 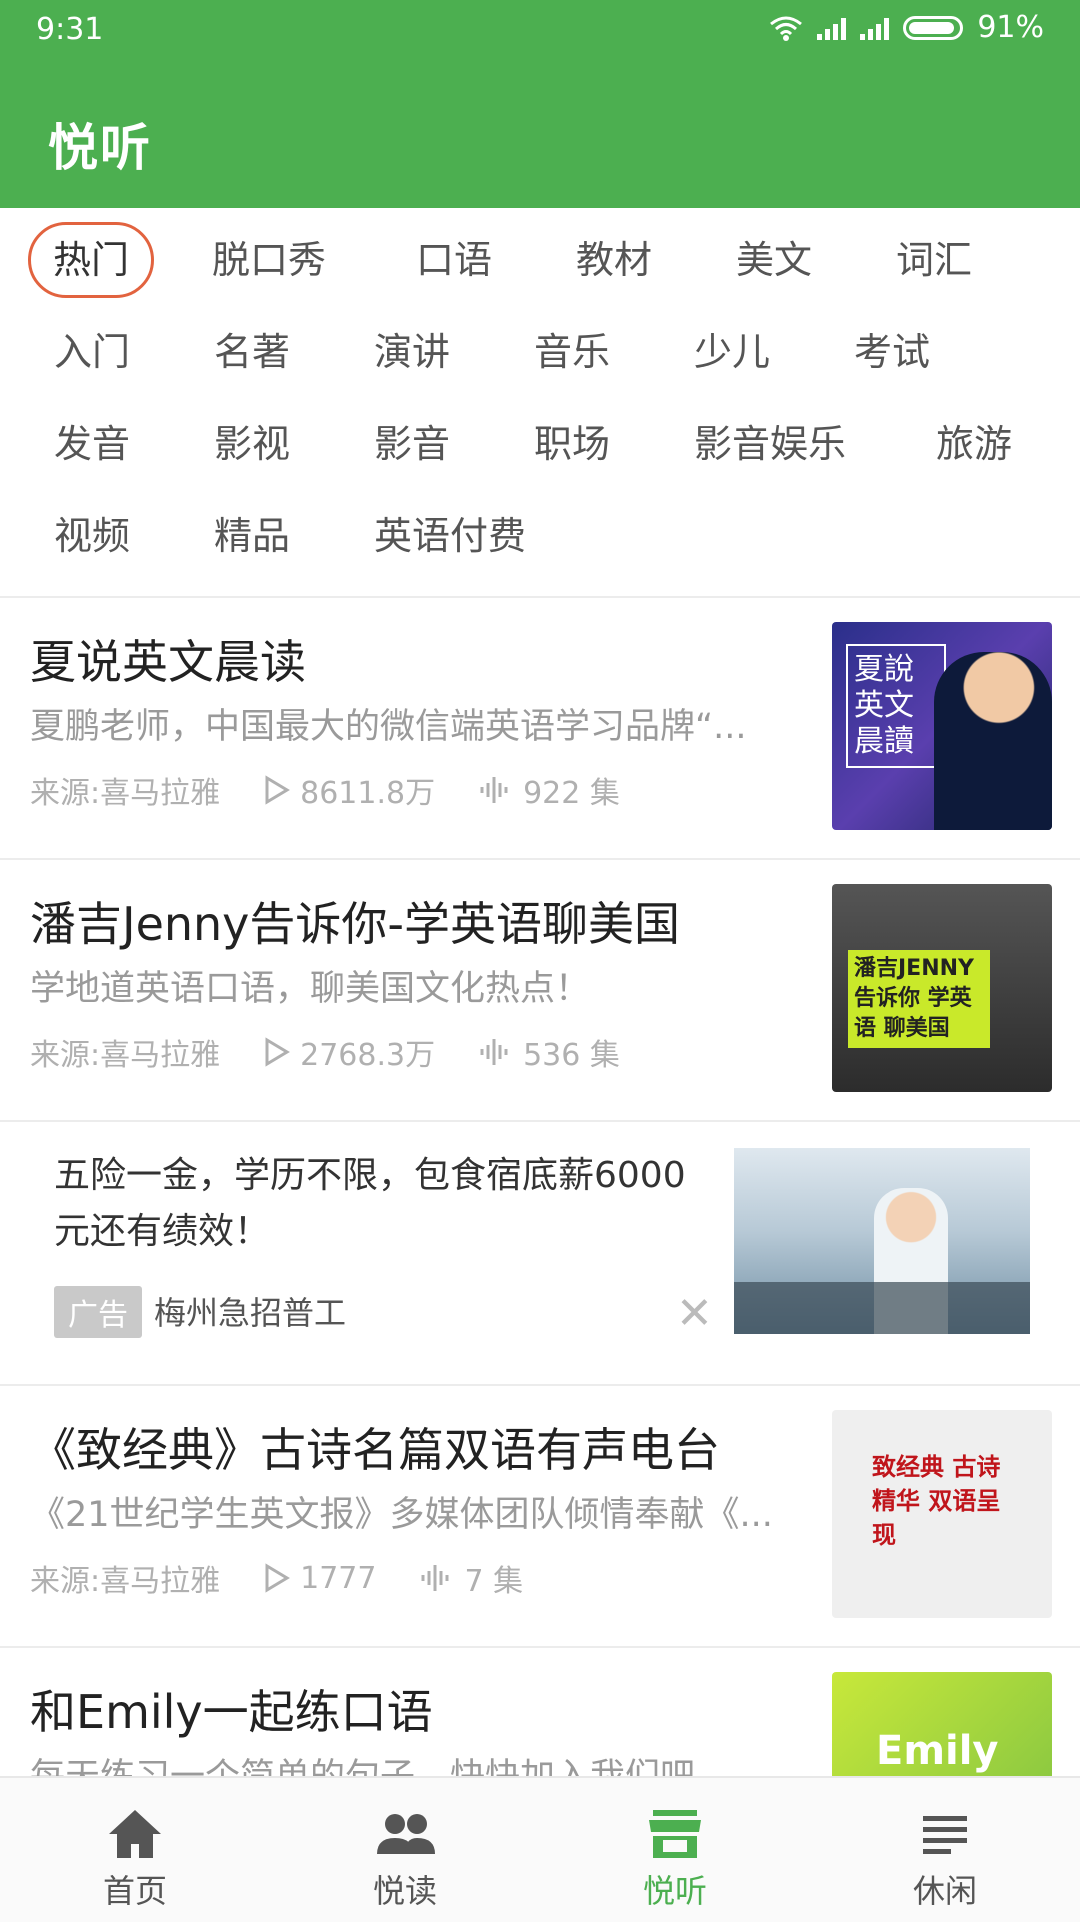 I want to click on item-description: 每天练习一个简单的句子，快快加入我们吧, so click(x=415, y=1762).